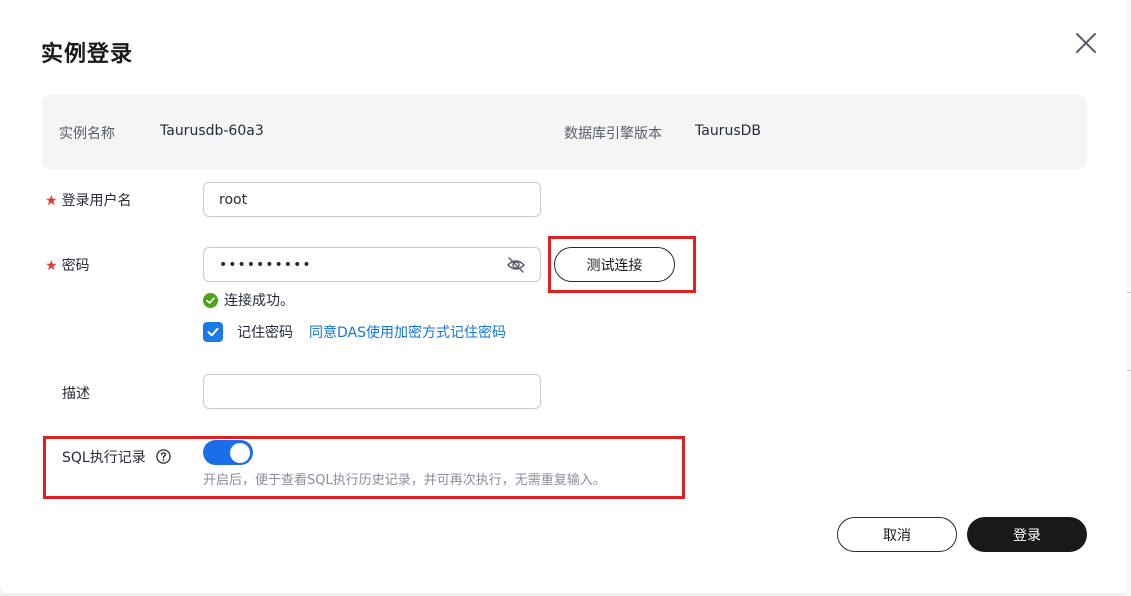 The height and width of the screenshot is (596, 1131). What do you see at coordinates (728, 131) in the screenshot?
I see `engine-version-value: TaurusDB` at bounding box center [728, 131].